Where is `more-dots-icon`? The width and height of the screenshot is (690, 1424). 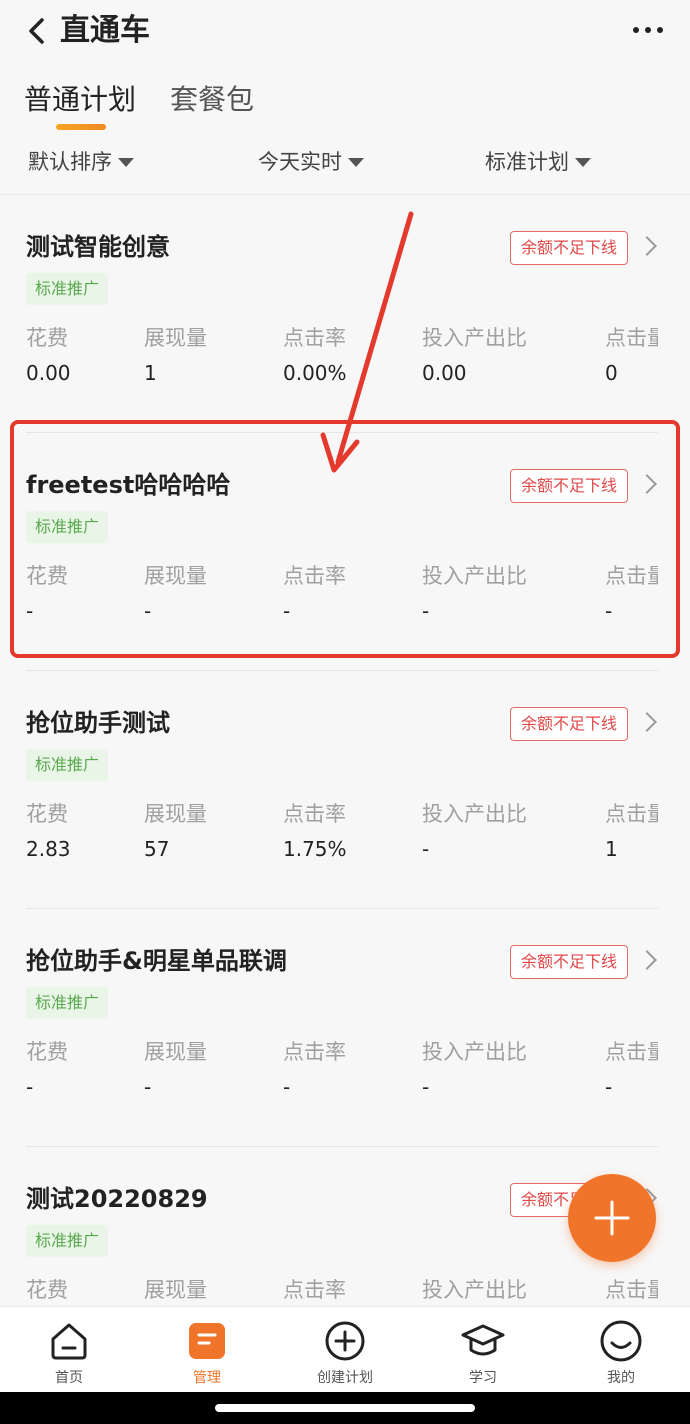 more-dots-icon is located at coordinates (636, 30).